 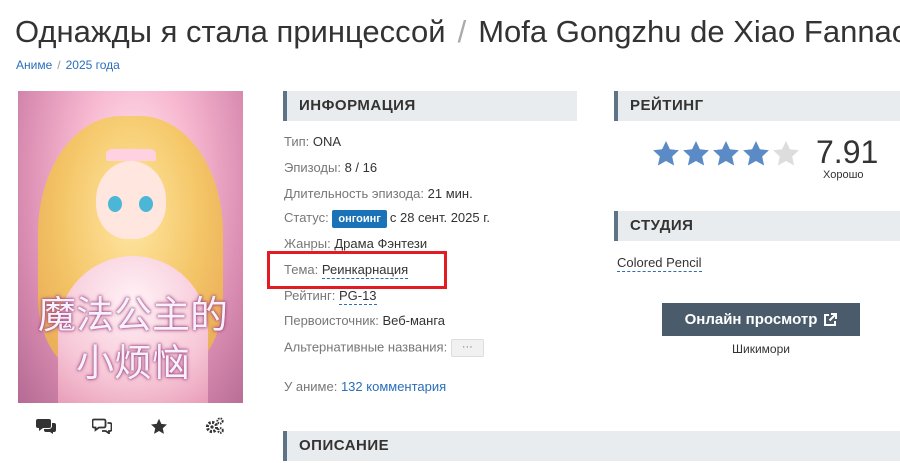 I want to click on stars-svg, so click(x=726, y=153).